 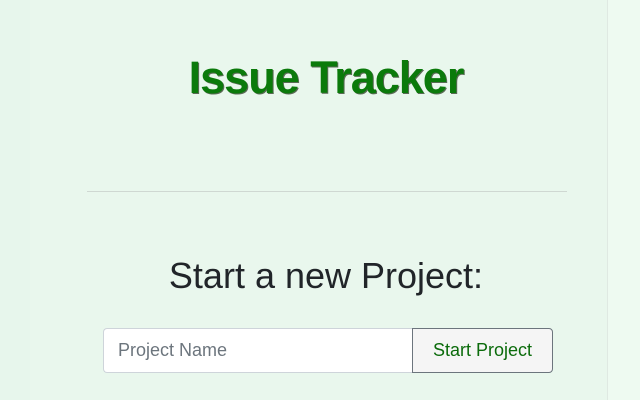 I want to click on project-name-input, so click(x=257, y=350).